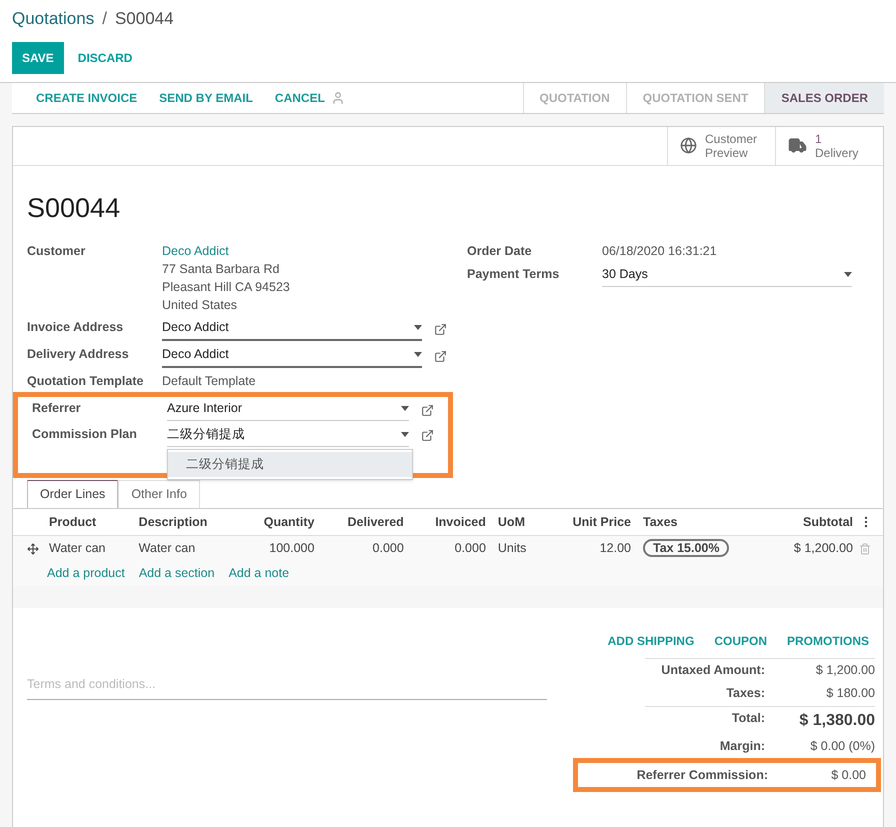 Image resolution: width=896 pixels, height=827 pixels. Describe the element at coordinates (702, 775) in the screenshot. I see `total-label: Referrer Commission:` at that location.